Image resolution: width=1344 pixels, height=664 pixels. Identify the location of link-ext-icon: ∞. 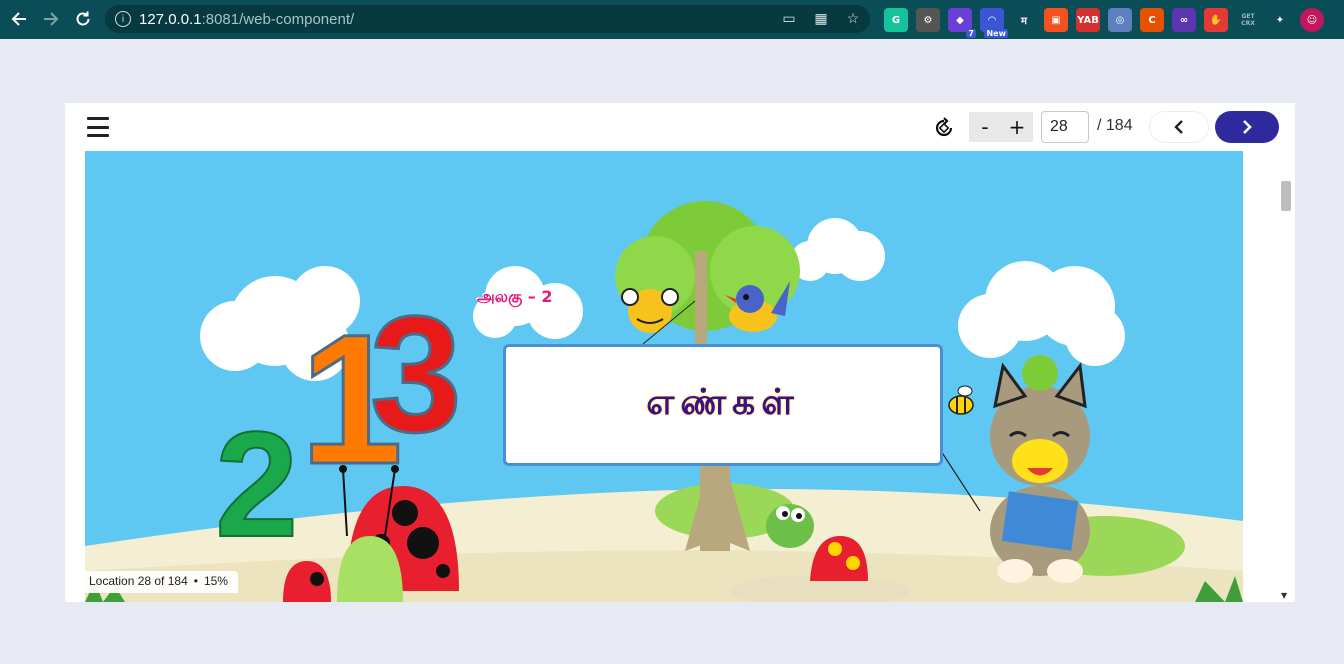
(1184, 20).